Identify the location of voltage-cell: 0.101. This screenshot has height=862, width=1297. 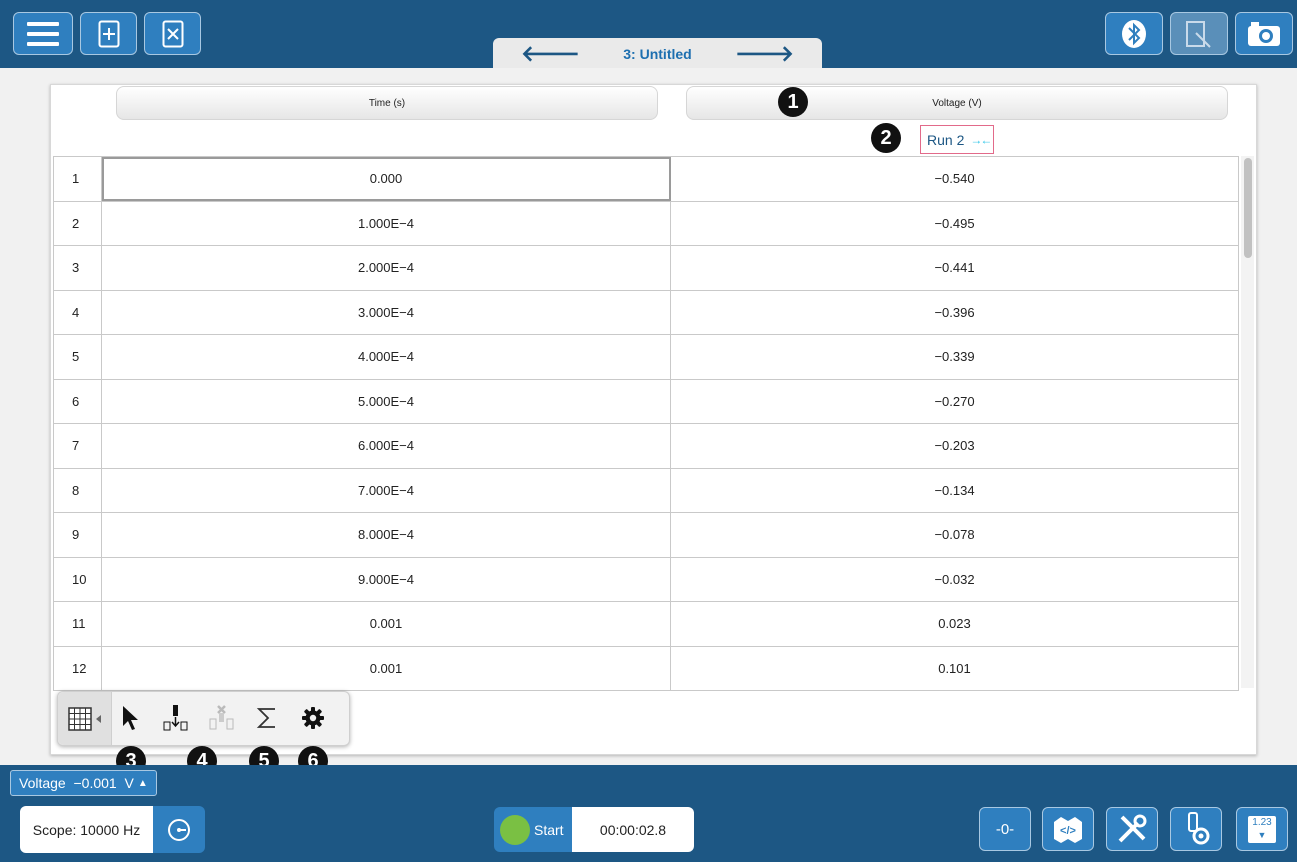
(954, 668).